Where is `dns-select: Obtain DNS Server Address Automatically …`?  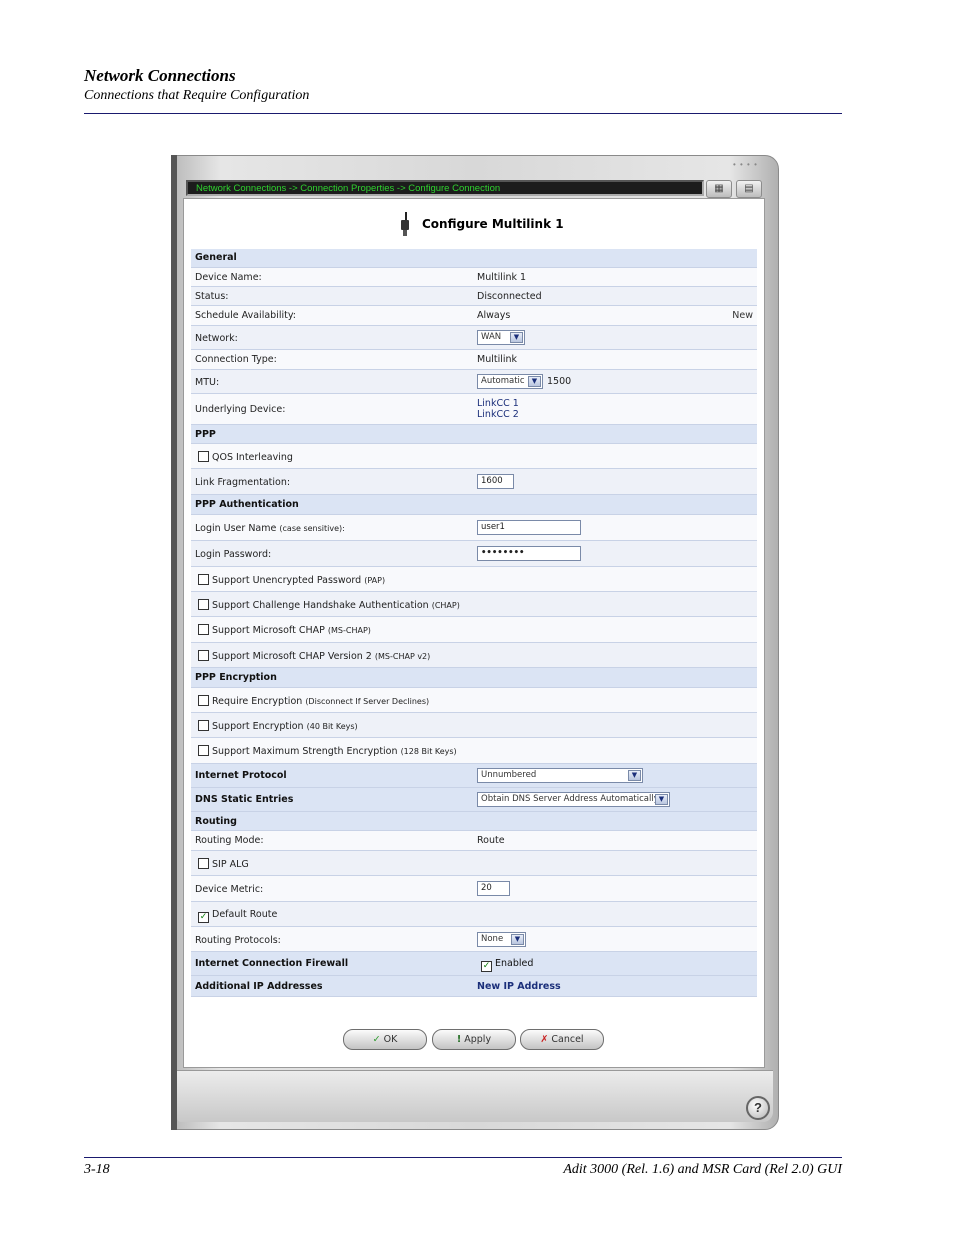 dns-select: Obtain DNS Server Address Automatically … is located at coordinates (573, 799).